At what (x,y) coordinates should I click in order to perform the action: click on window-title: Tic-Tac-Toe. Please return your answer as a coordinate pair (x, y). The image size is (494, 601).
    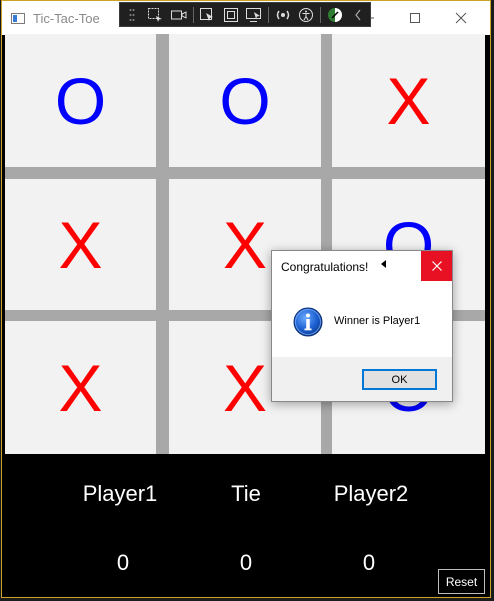
    Looking at the image, I should click on (66, 18).